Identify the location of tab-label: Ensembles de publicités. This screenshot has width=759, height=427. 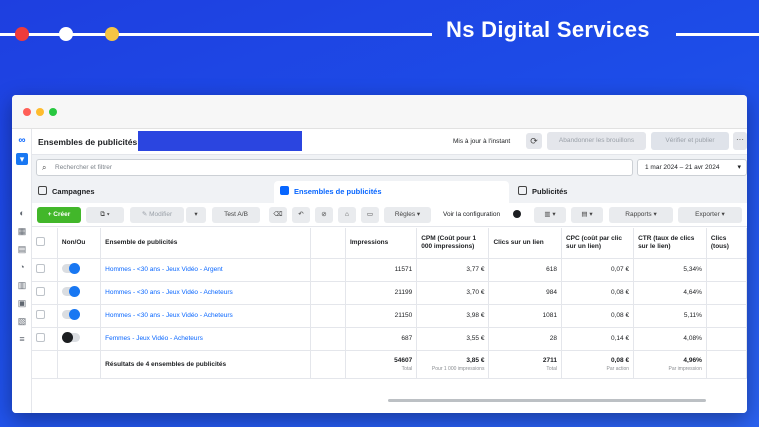
(338, 191).